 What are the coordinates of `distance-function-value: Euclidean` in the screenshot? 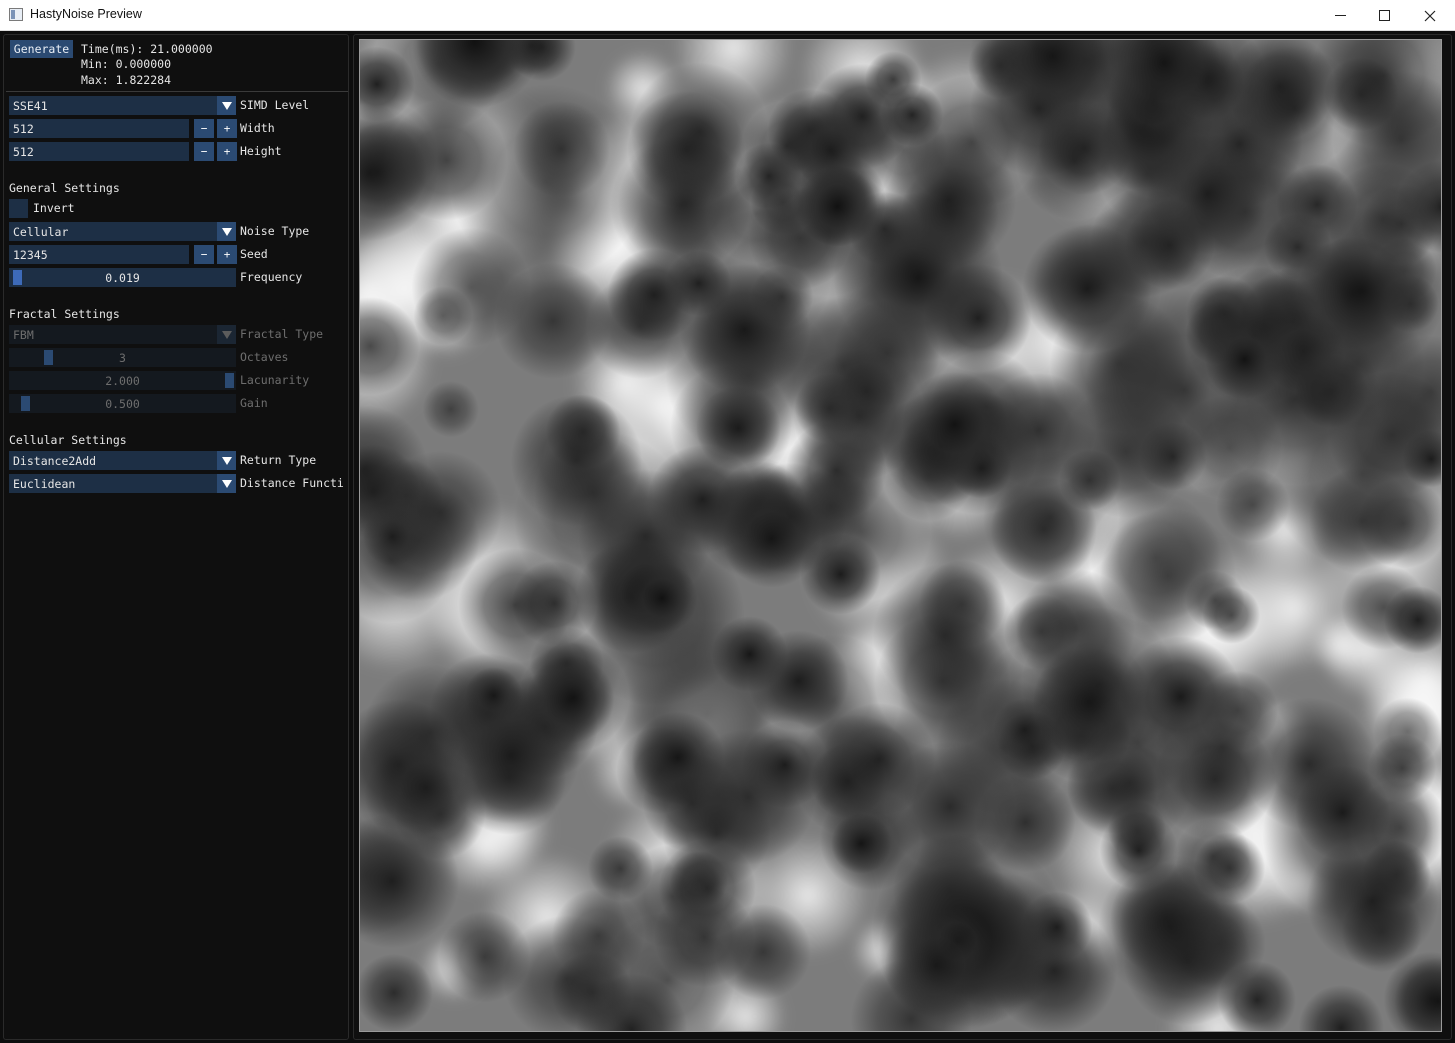 It's located at (44, 483).